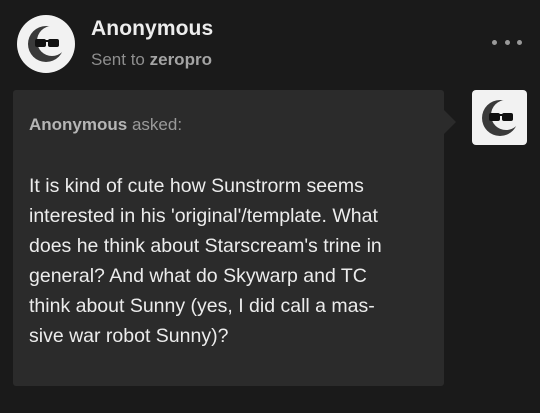 The height and width of the screenshot is (413, 540). What do you see at coordinates (157, 124) in the screenshot?
I see `asked-label: asked:` at bounding box center [157, 124].